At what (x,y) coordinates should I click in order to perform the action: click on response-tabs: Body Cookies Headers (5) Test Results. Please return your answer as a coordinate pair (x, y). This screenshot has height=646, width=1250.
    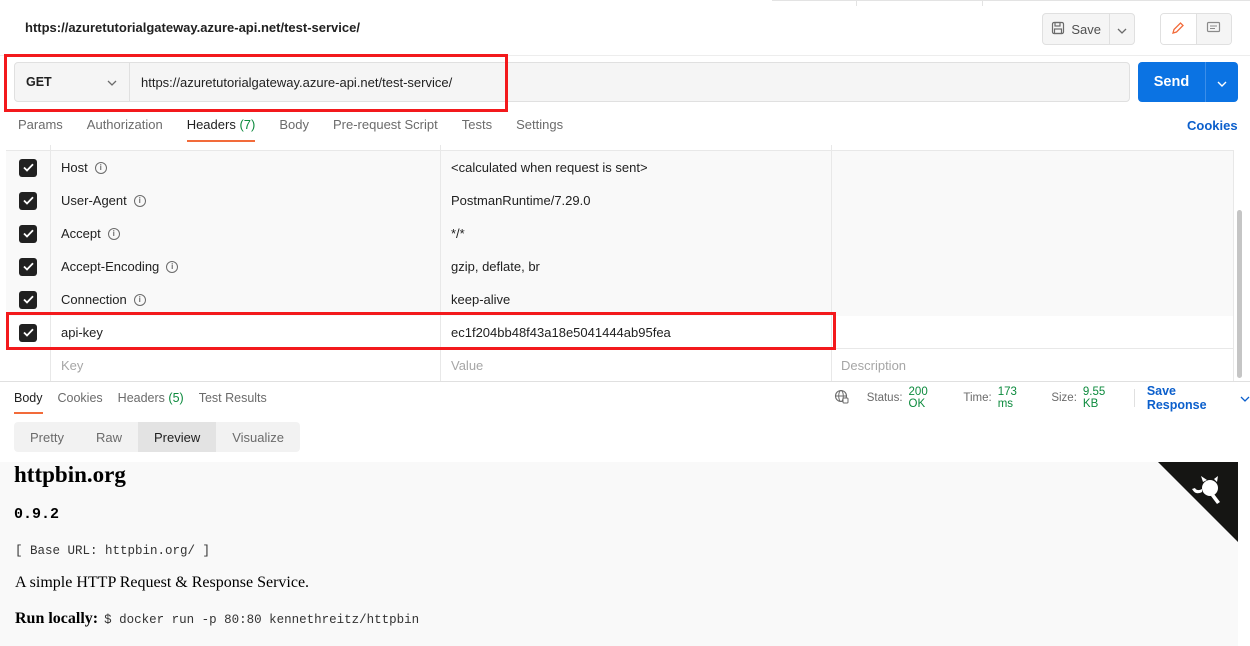
    Looking at the image, I should click on (140, 402).